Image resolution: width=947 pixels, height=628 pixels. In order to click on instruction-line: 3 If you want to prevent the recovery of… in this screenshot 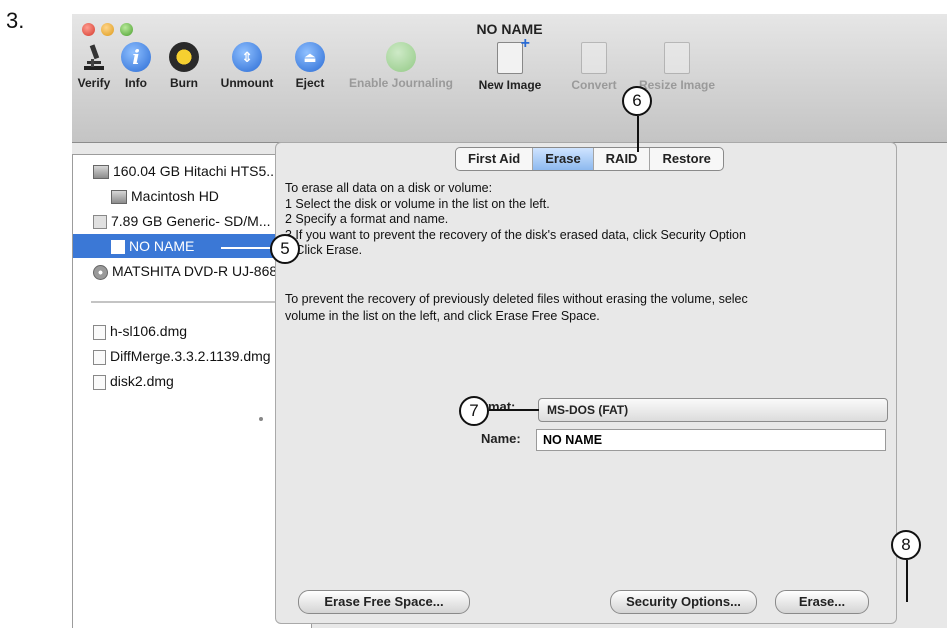, I will do `click(515, 234)`.